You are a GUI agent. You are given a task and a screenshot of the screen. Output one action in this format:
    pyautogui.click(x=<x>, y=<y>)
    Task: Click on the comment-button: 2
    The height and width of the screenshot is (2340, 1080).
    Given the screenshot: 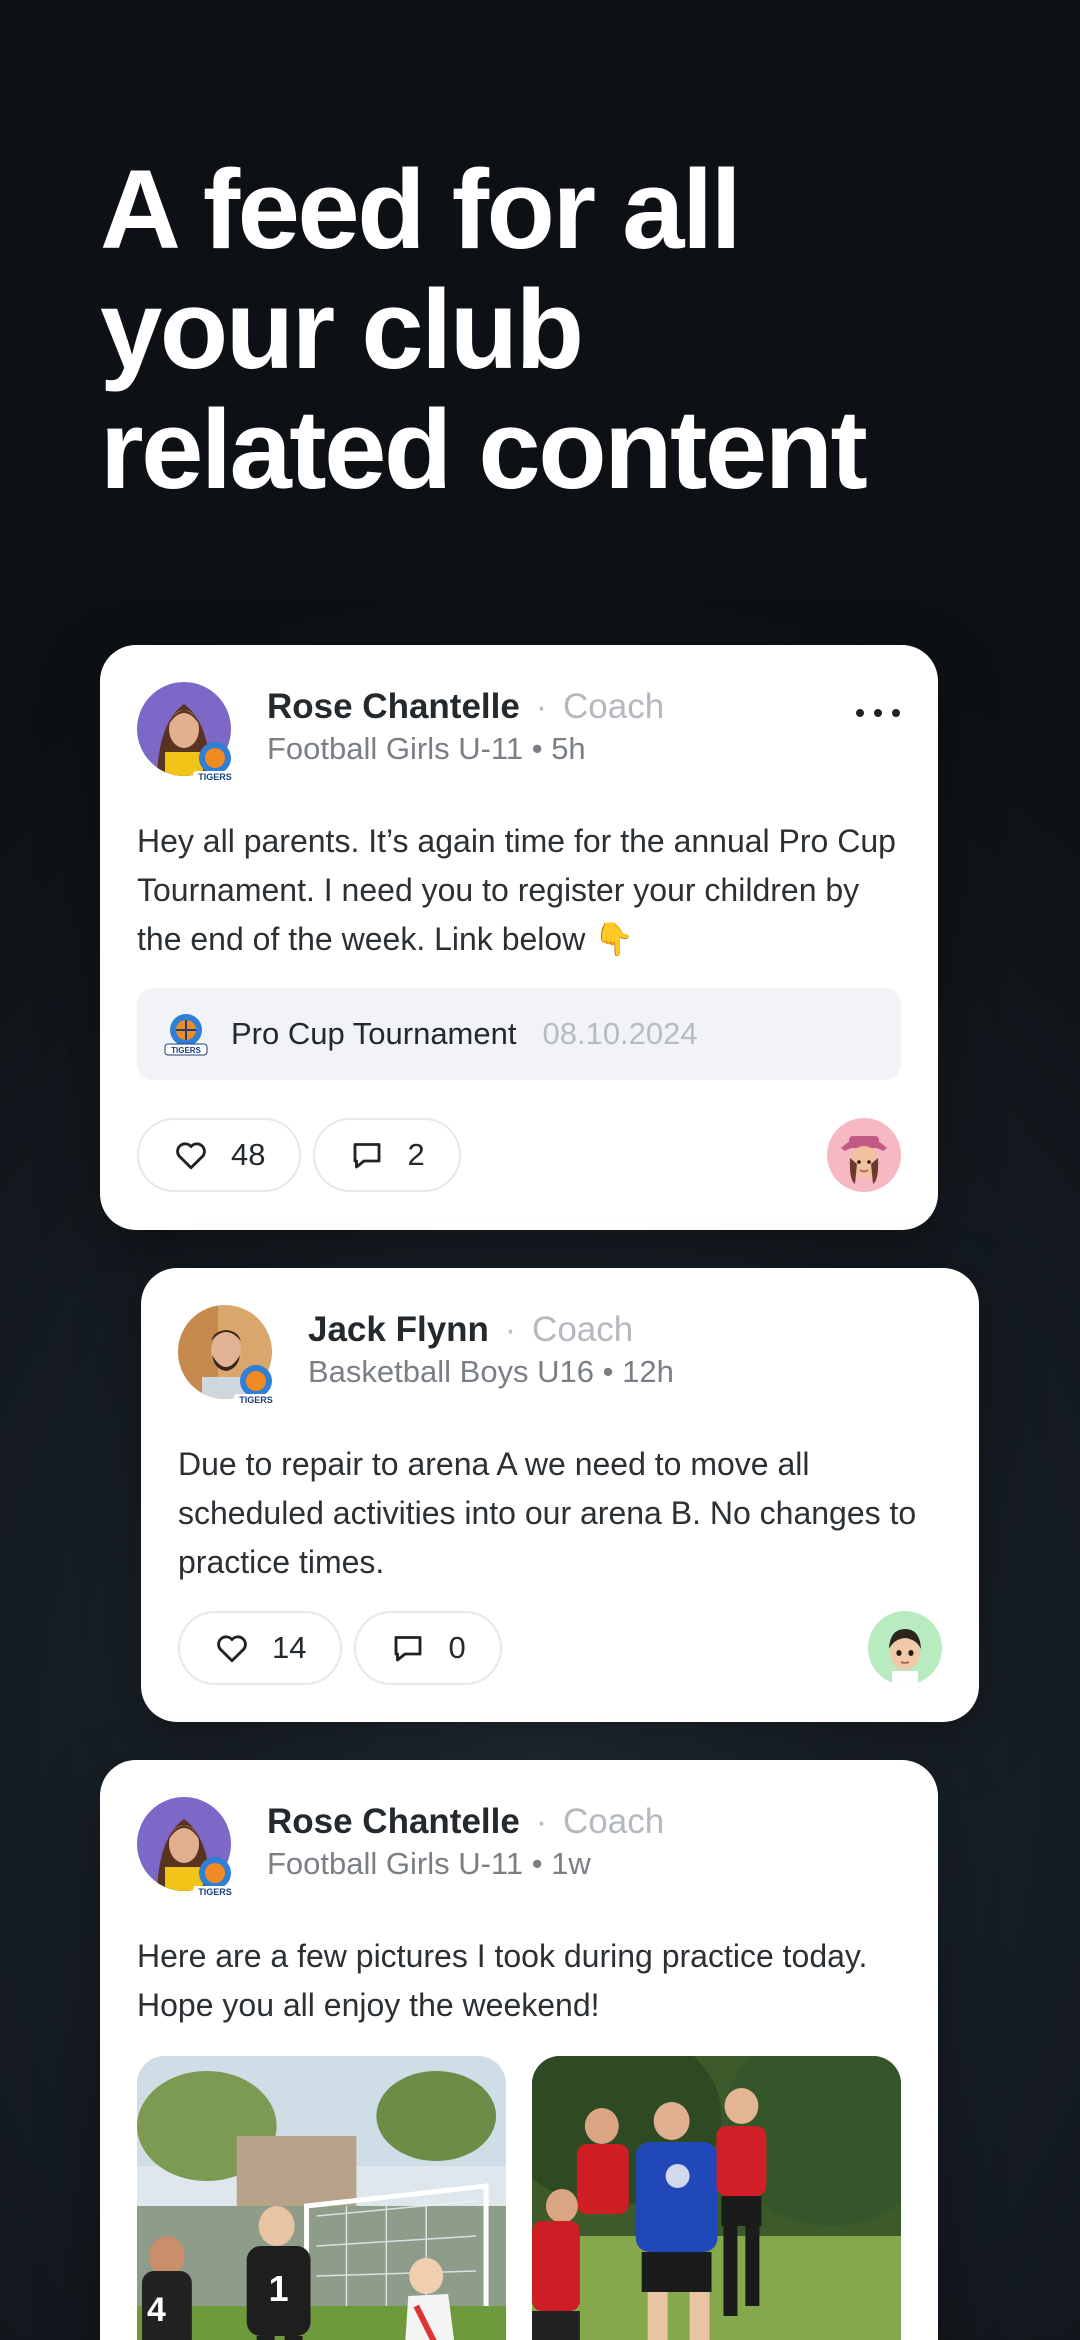 What is the action you would take?
    pyautogui.click(x=387, y=1155)
    